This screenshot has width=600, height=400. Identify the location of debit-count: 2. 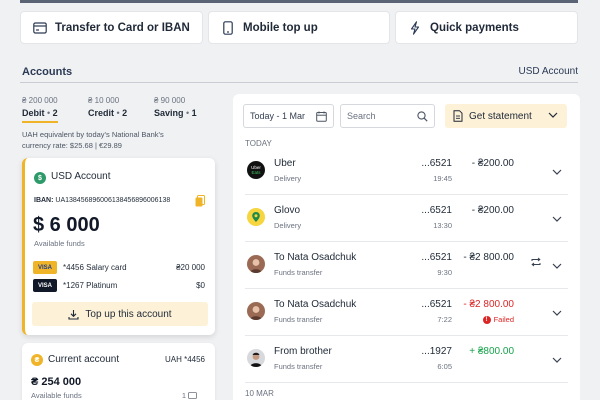
(55, 113).